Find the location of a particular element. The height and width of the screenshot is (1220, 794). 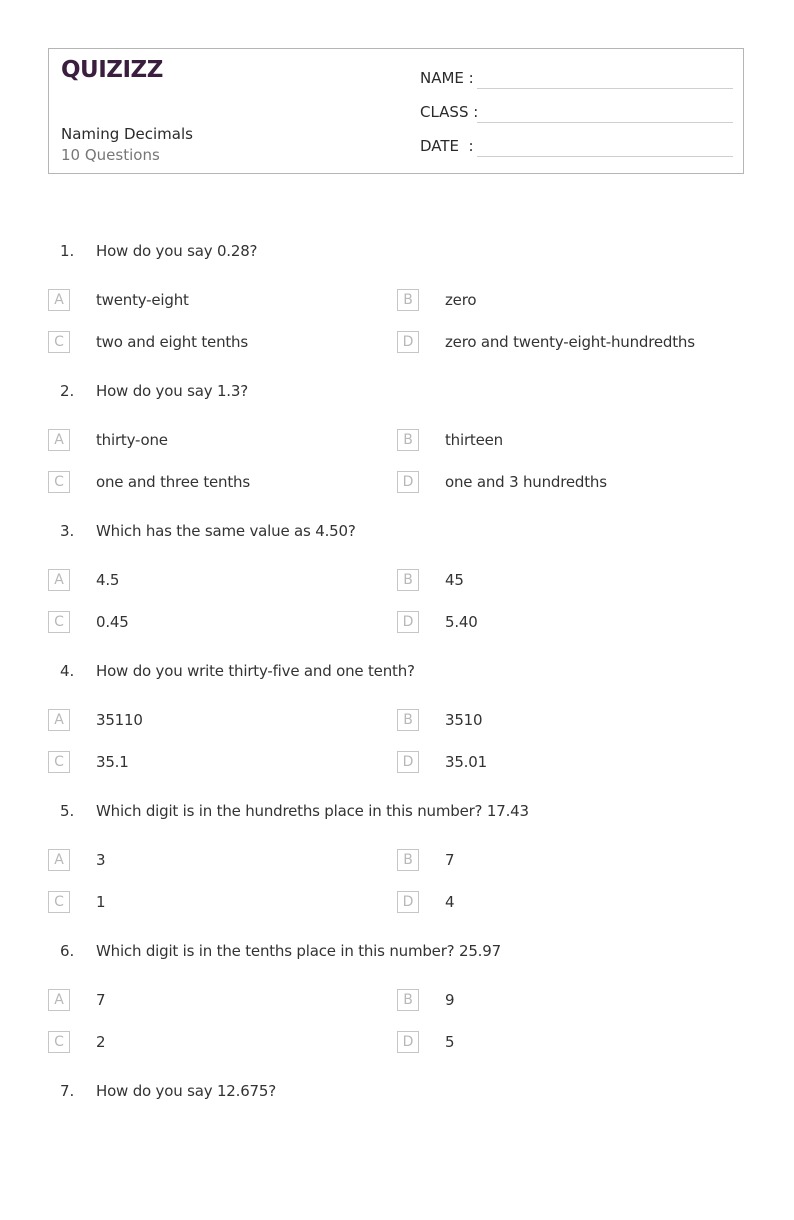

question-number: 3. is located at coordinates (67, 531).